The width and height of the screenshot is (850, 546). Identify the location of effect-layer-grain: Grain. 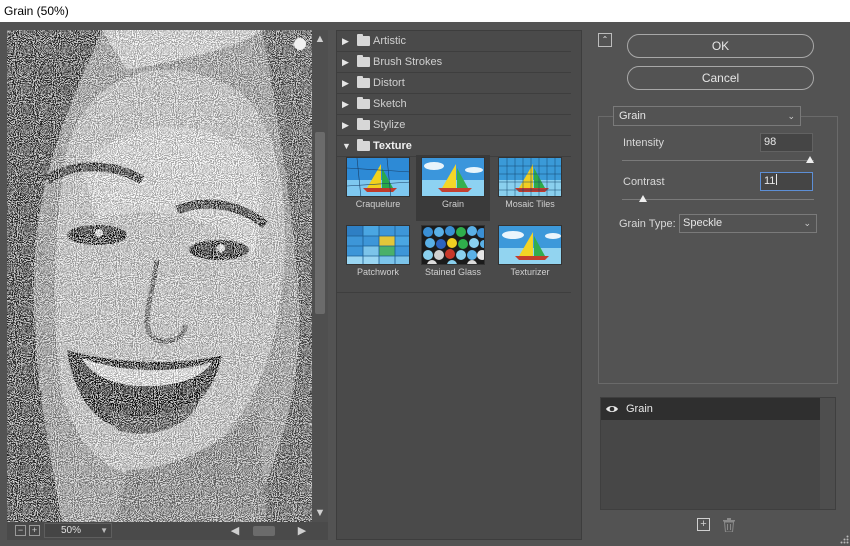
(711, 409).